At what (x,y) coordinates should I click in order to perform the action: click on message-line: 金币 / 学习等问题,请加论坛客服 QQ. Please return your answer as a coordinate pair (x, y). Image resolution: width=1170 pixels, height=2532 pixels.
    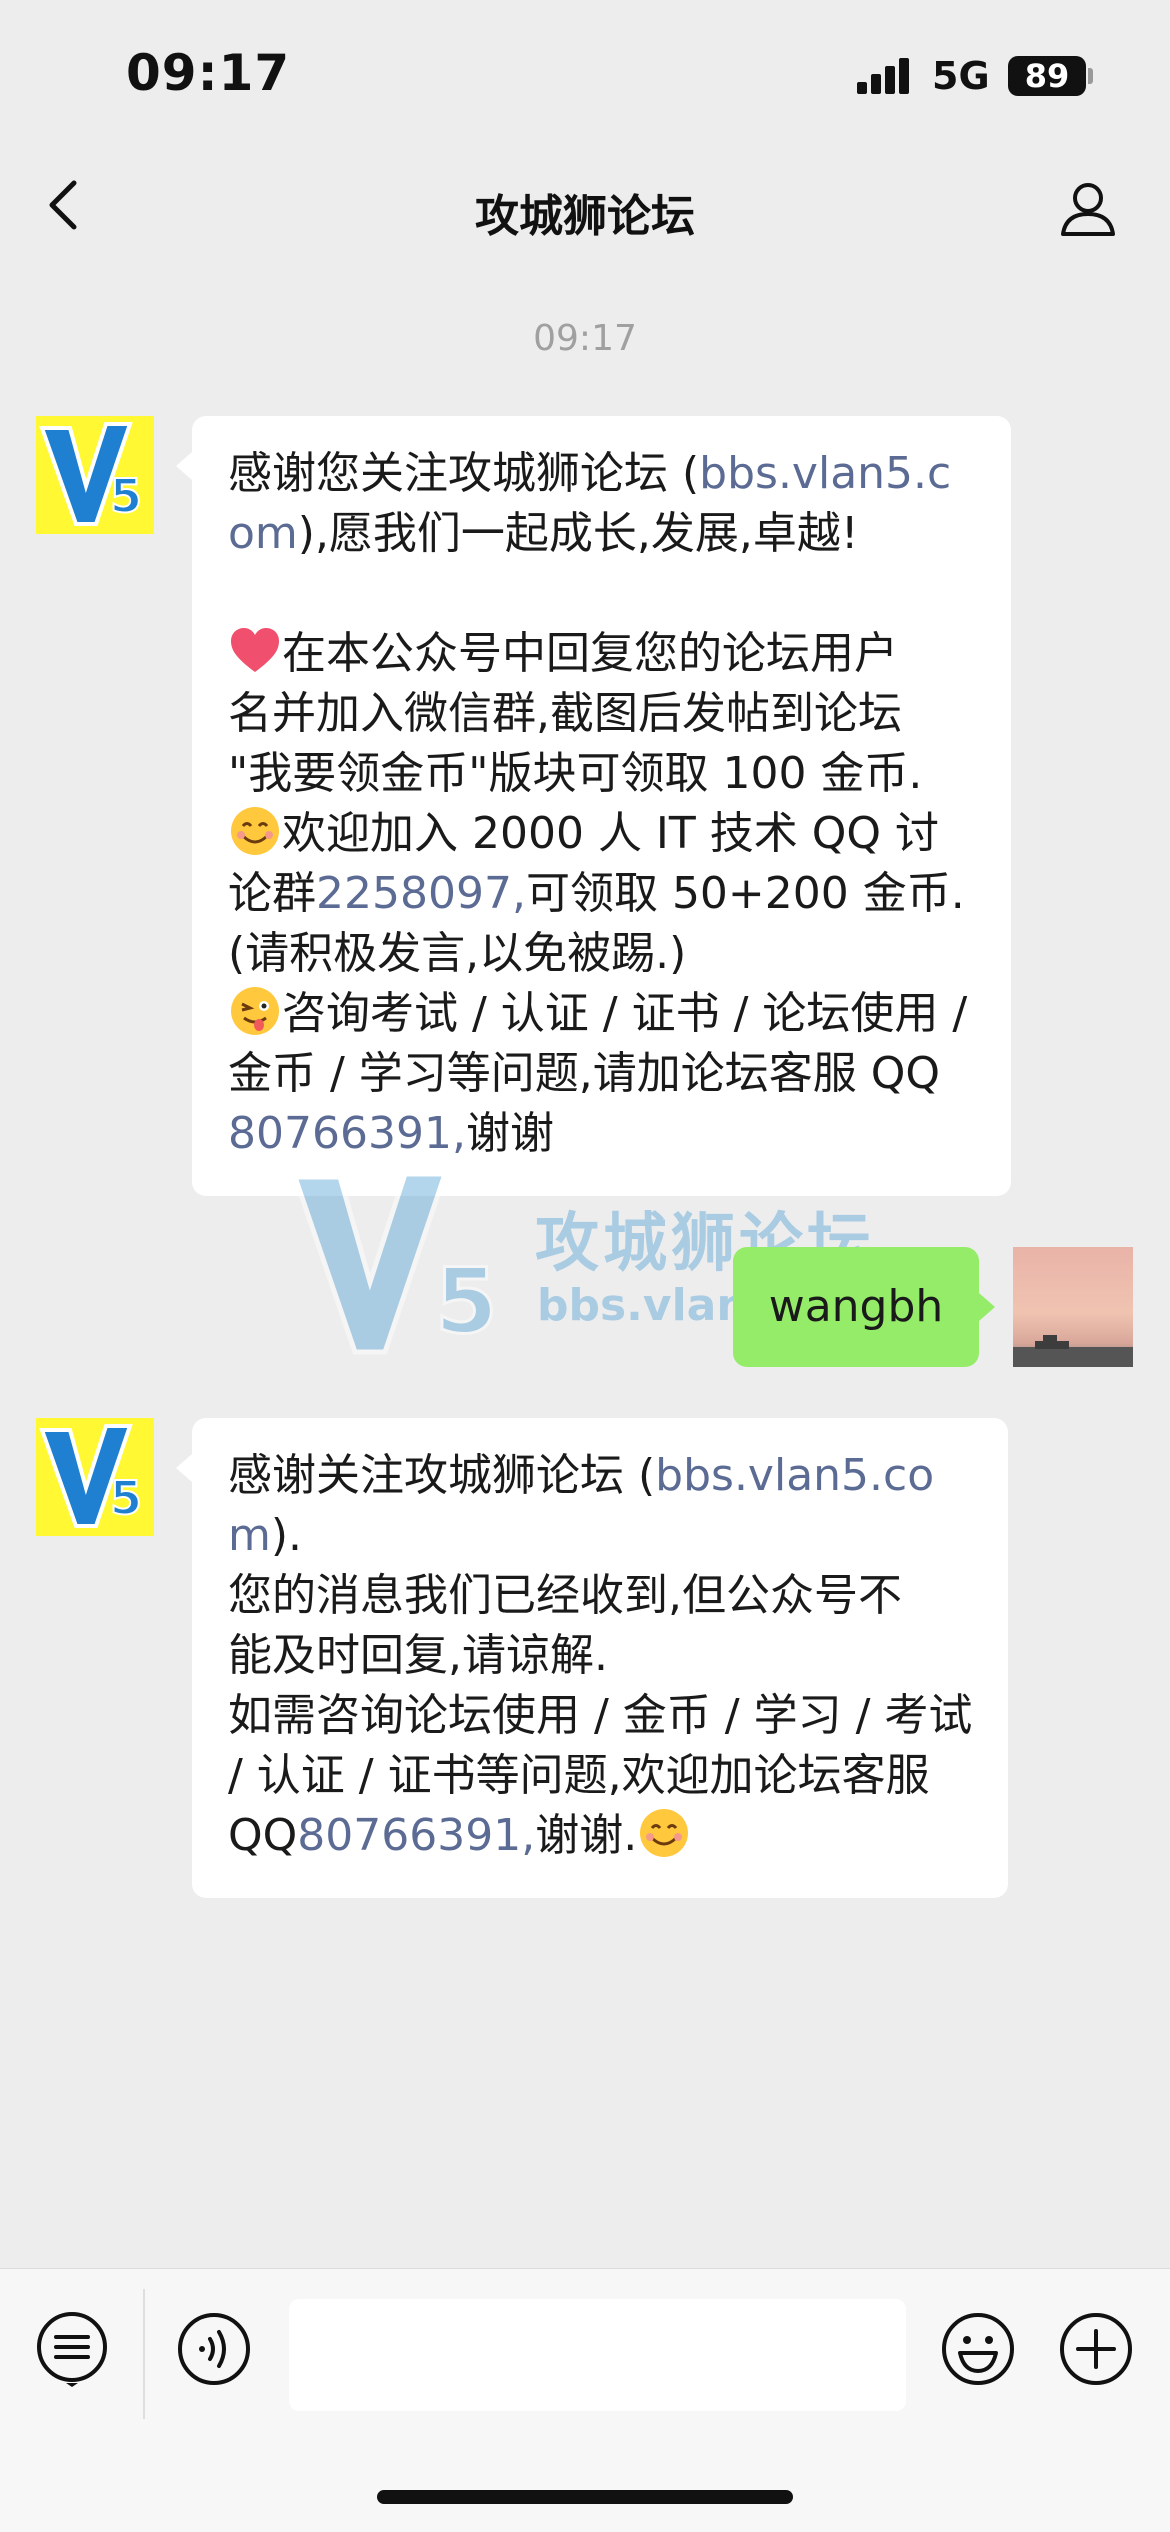
    Looking at the image, I should click on (584, 1073).